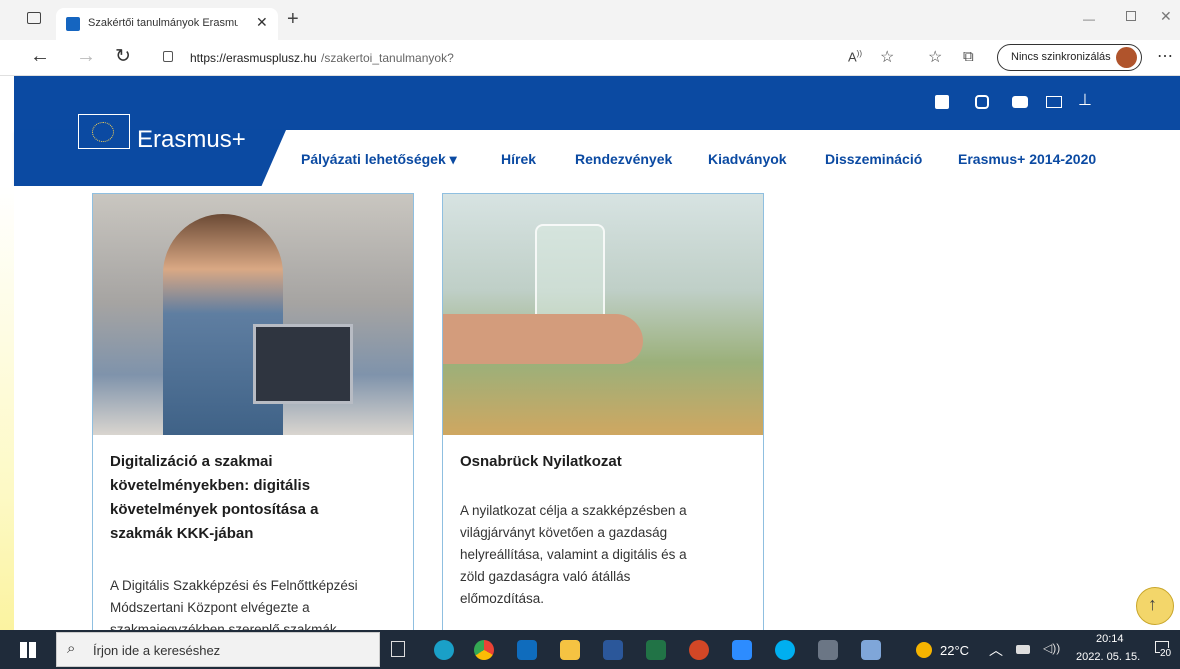 The height and width of the screenshot is (669, 1180). What do you see at coordinates (613, 650) in the screenshot?
I see `word-icon` at bounding box center [613, 650].